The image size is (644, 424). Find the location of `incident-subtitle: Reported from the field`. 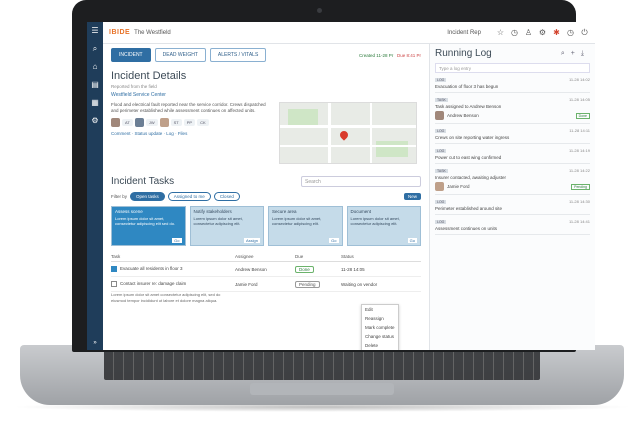

incident-subtitle: Reported from the field is located at coordinates (134, 86).